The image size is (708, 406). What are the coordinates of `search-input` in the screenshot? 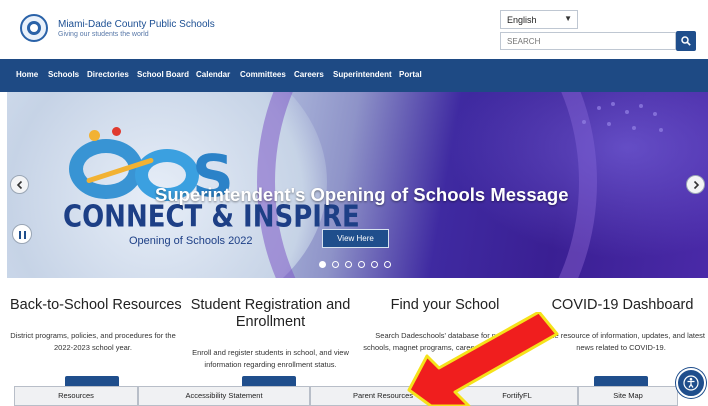 It's located at (588, 41).